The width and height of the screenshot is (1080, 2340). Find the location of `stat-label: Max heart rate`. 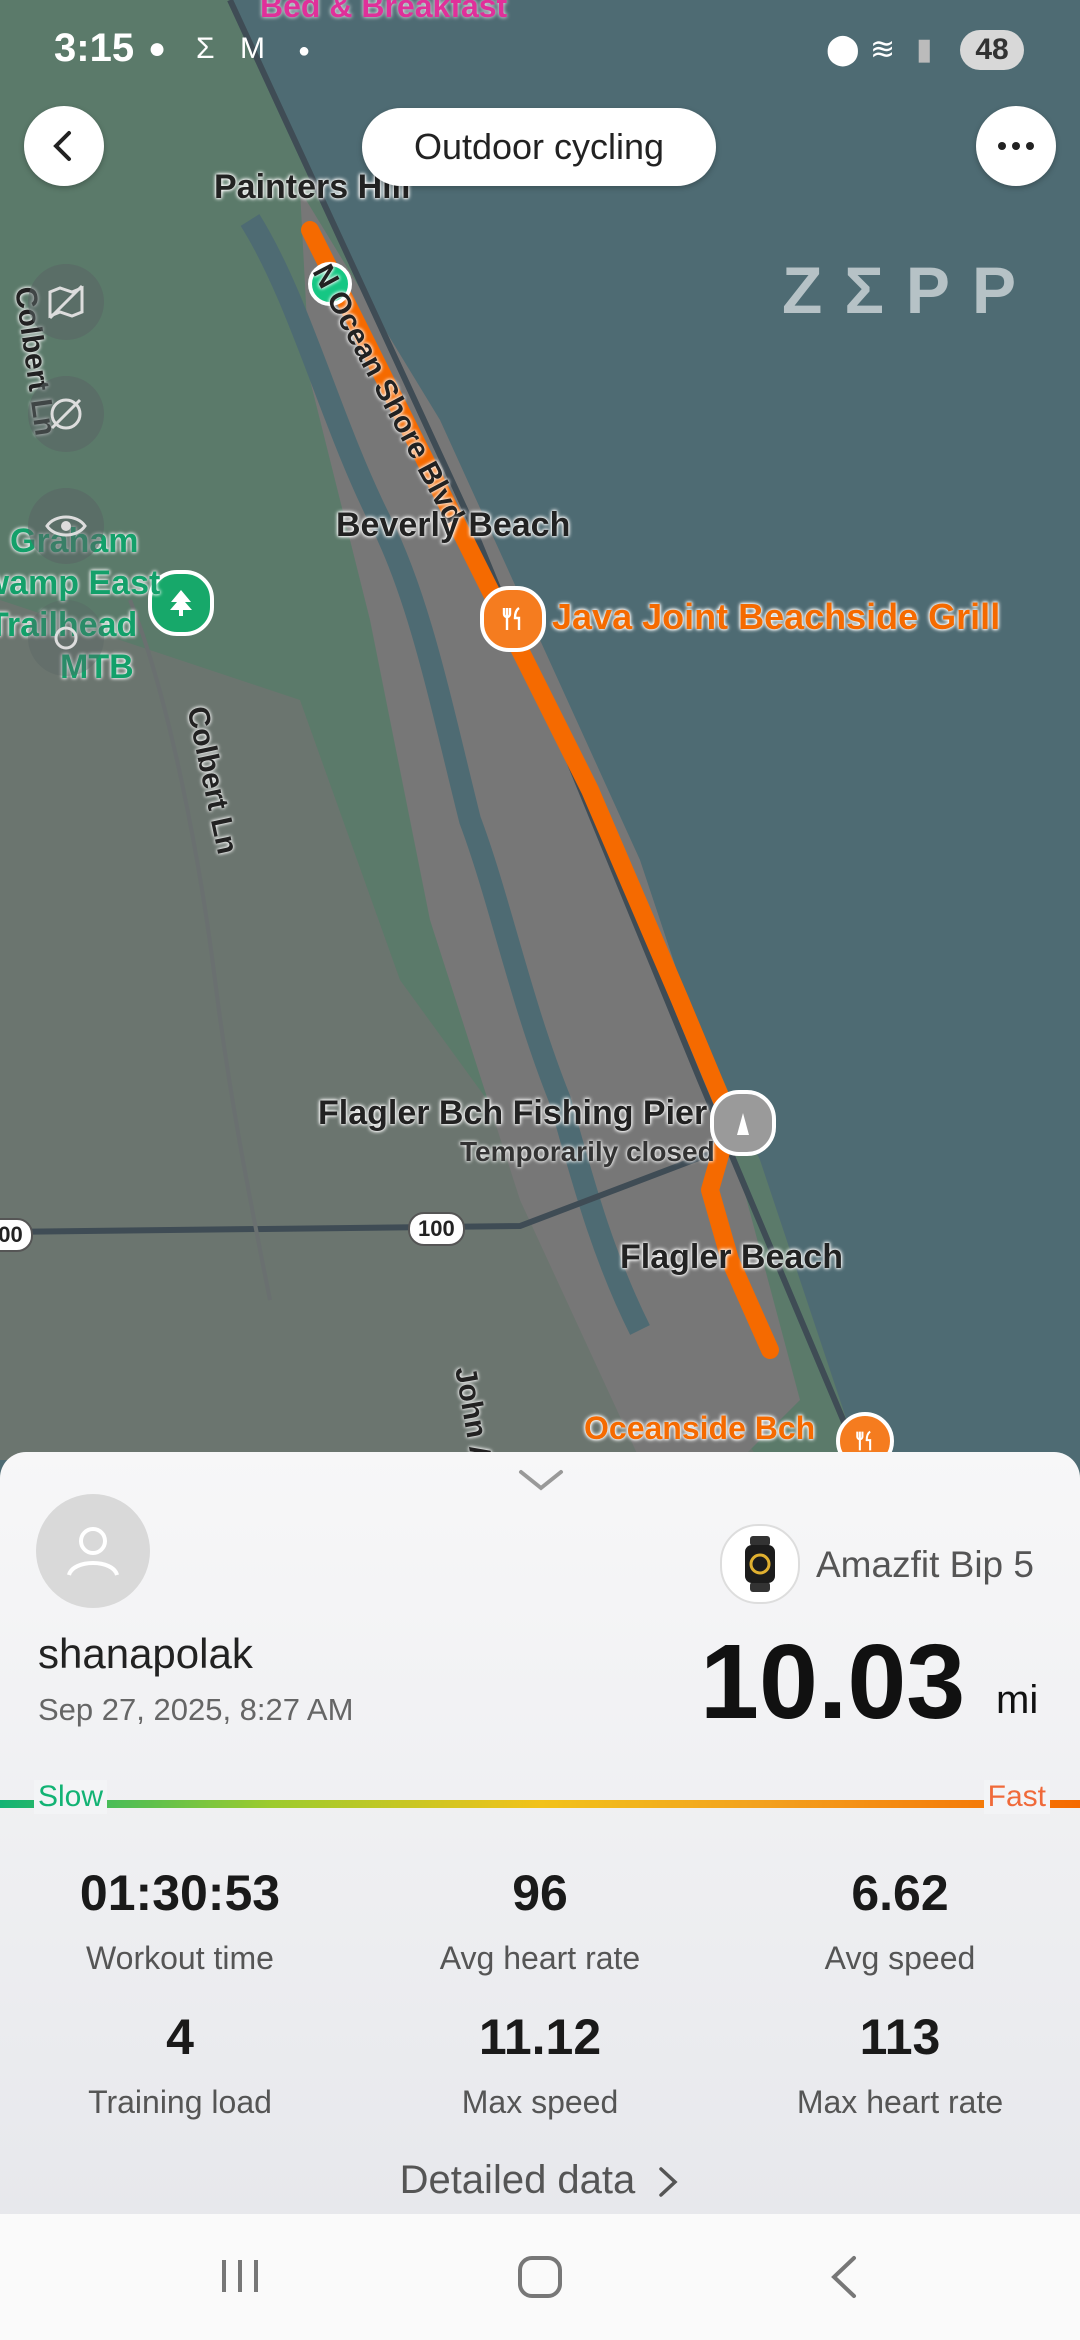

stat-label: Max heart rate is located at coordinates (900, 2102).